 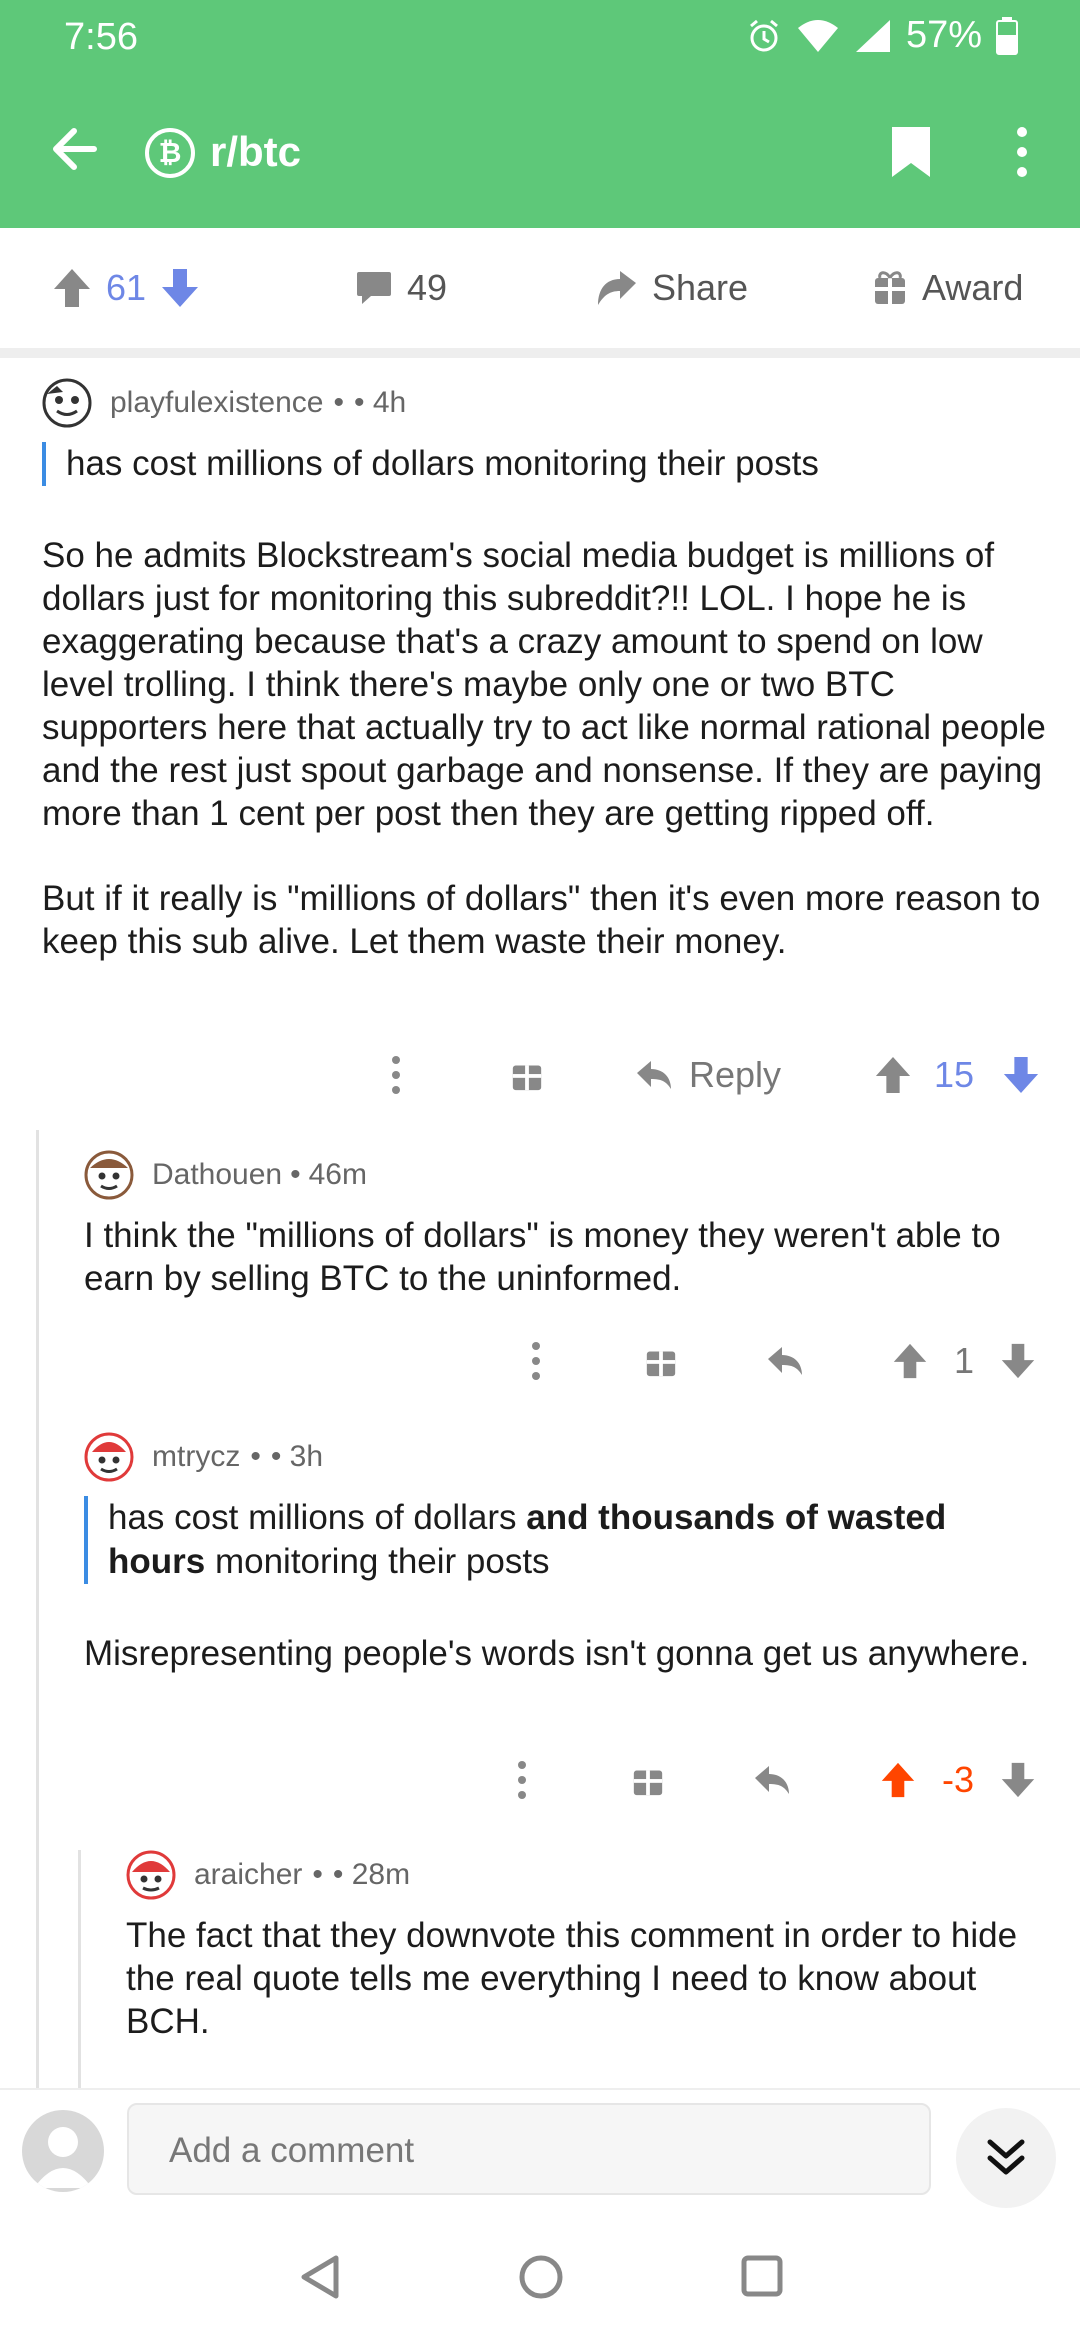 I want to click on share-label: Share, so click(x=700, y=287).